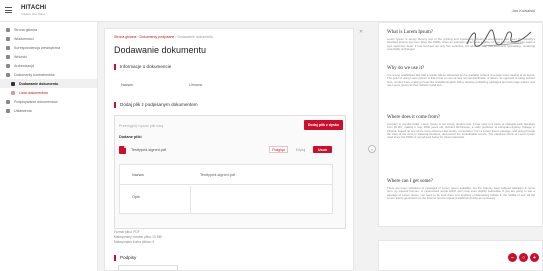 The height and width of the screenshot is (271, 543). What do you see at coordinates (156, 105) in the screenshot?
I see `section-title-upload: Dodaj plik z podpisanym dokumentem` at bounding box center [156, 105].